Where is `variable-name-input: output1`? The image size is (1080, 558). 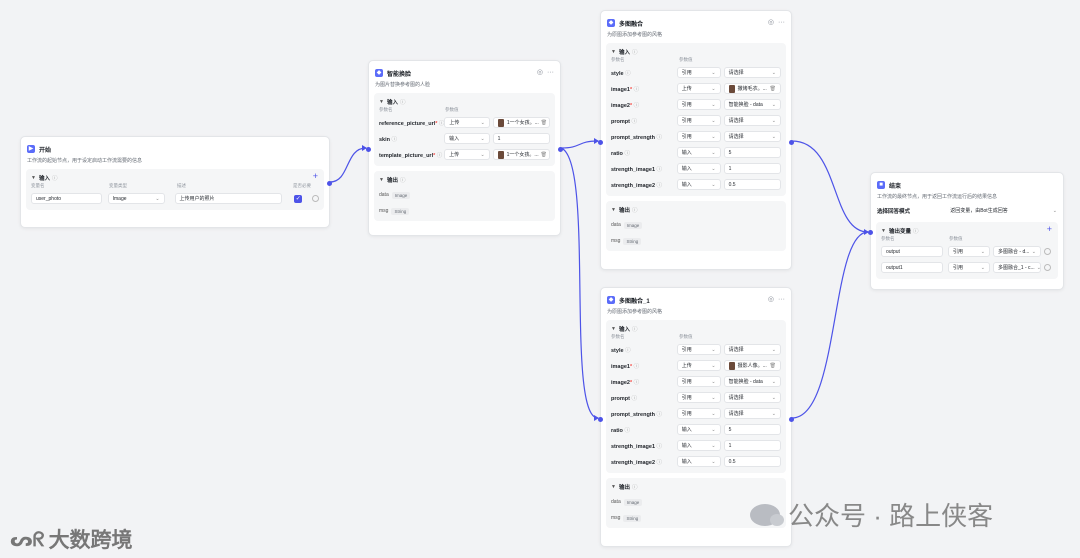
variable-name-input: output1 is located at coordinates (912, 267).